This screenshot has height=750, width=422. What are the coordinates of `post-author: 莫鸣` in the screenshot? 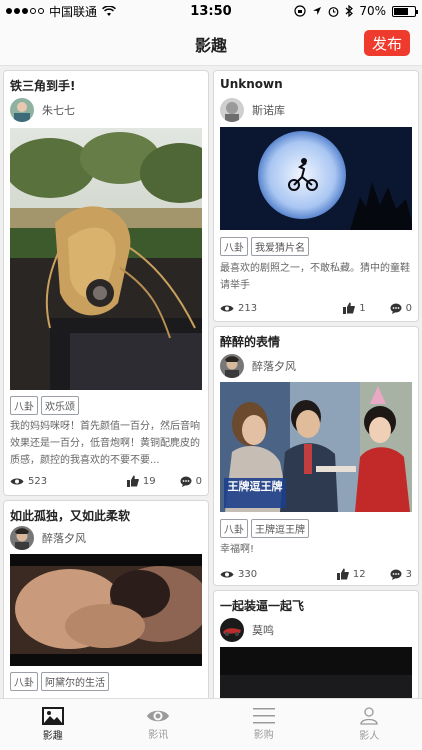 It's located at (247, 630).